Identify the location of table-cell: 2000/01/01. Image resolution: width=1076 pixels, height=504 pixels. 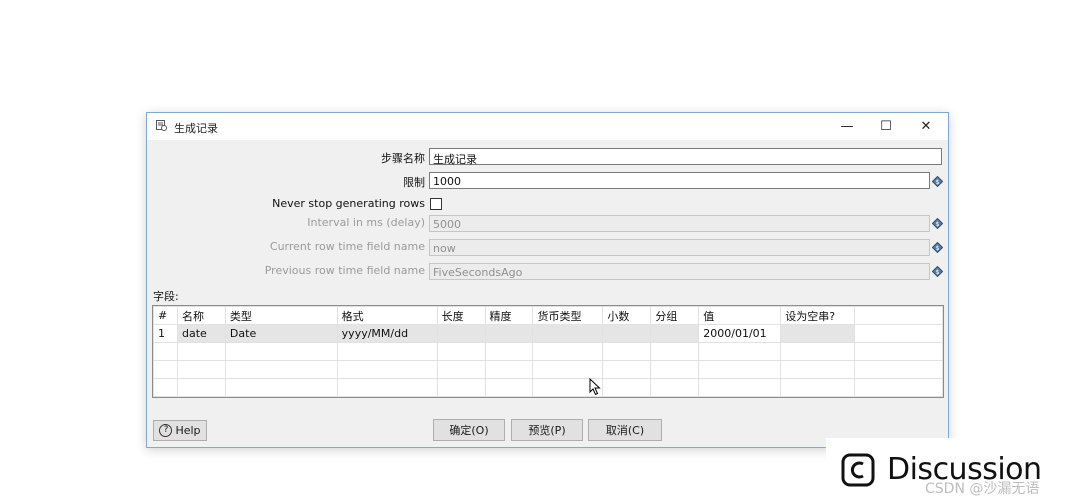
(740, 333).